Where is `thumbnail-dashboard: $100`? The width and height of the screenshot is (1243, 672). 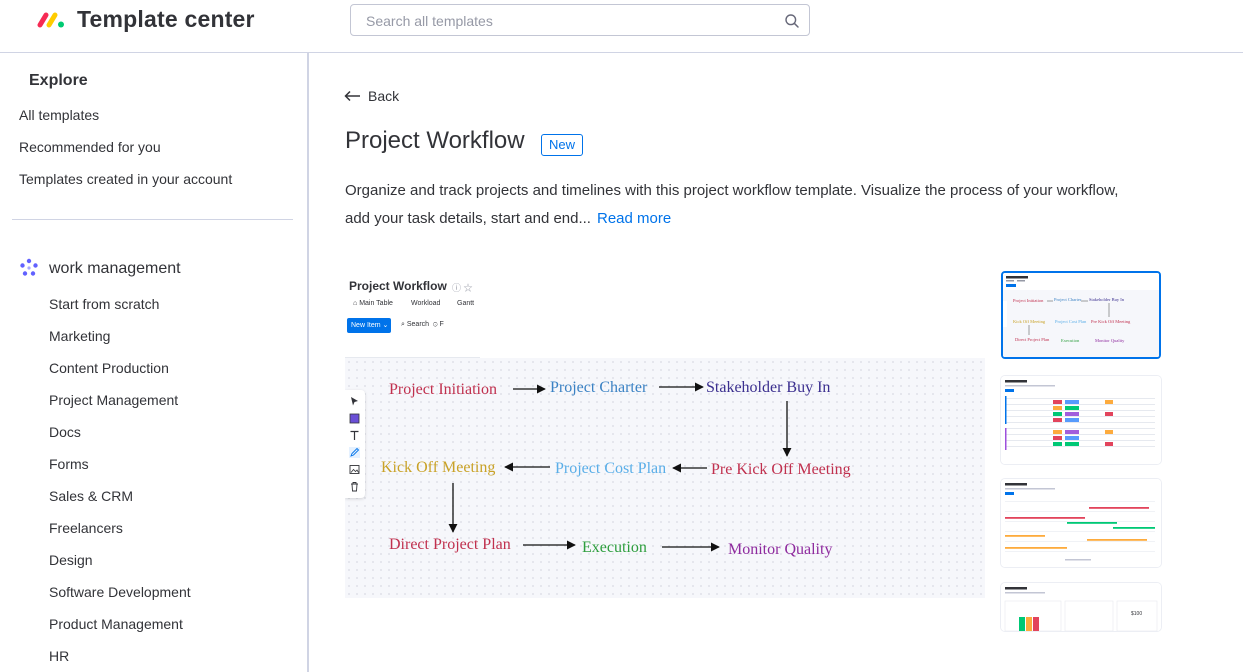 thumbnail-dashboard: $100 is located at coordinates (1081, 607).